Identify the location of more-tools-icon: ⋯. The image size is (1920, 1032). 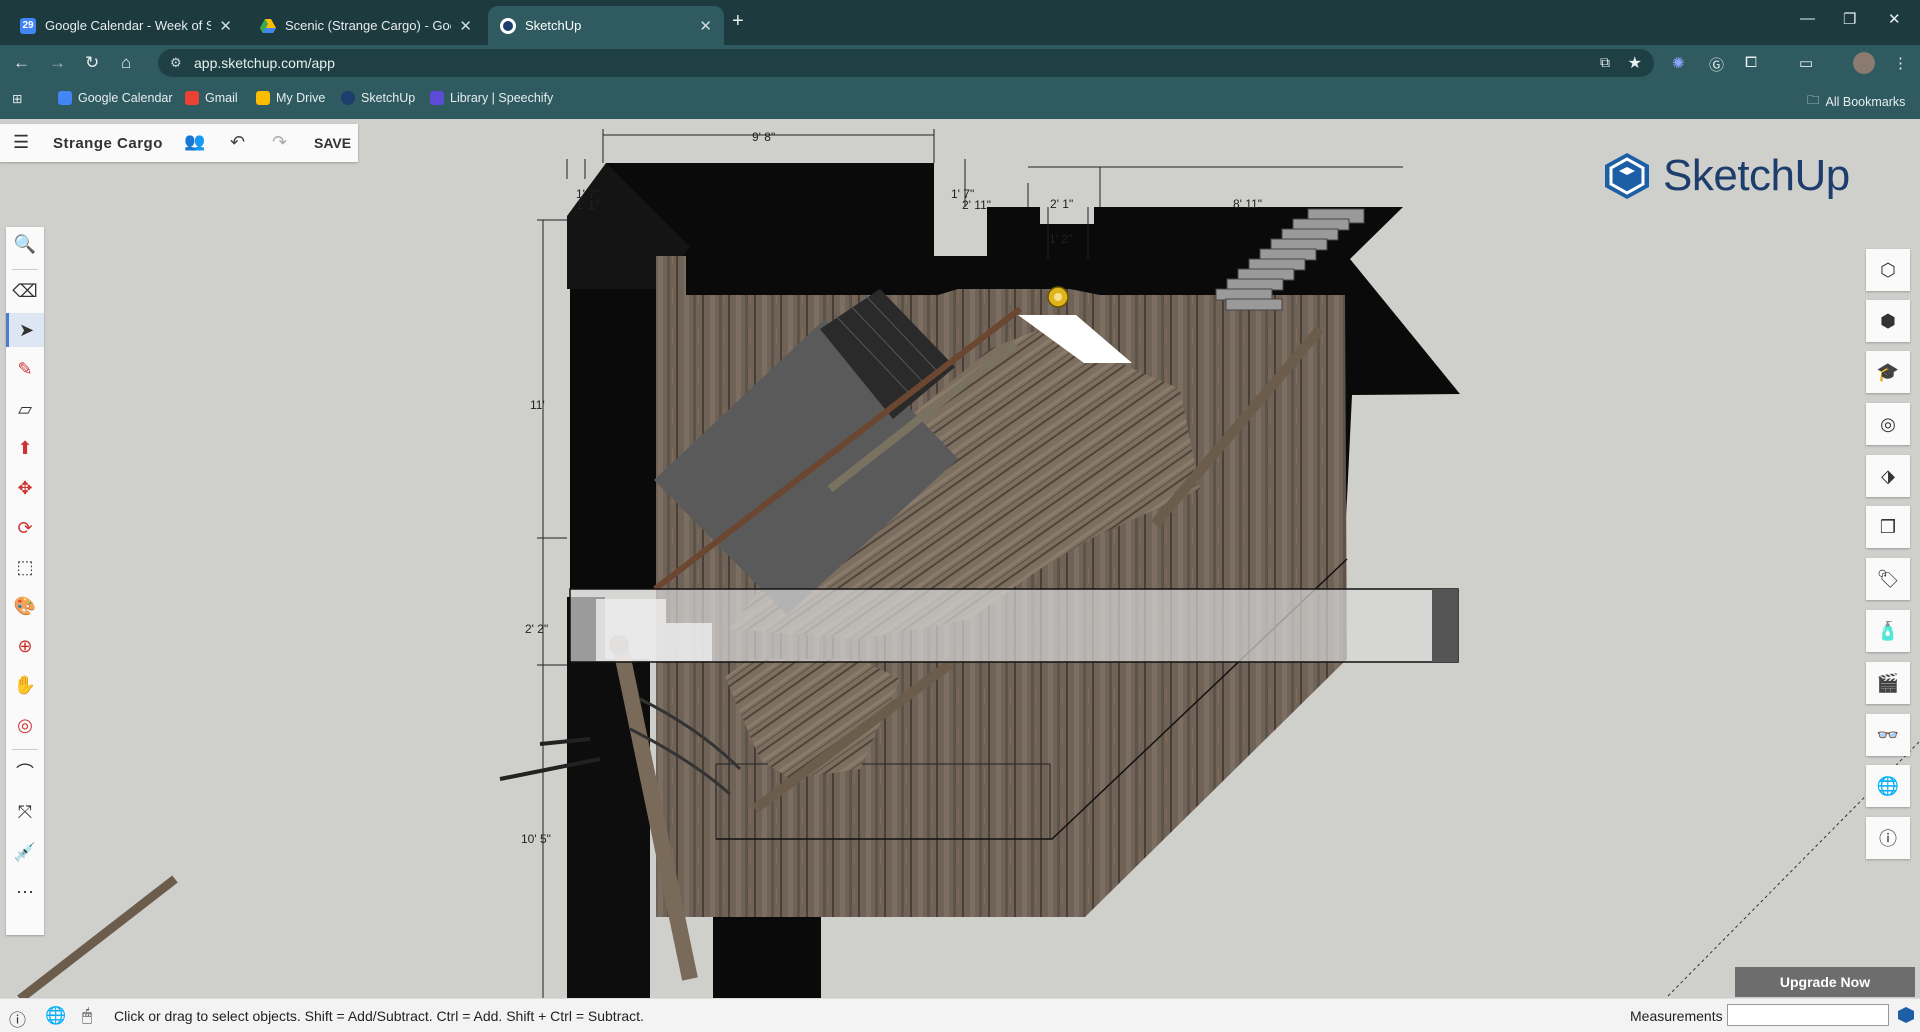
(25, 892).